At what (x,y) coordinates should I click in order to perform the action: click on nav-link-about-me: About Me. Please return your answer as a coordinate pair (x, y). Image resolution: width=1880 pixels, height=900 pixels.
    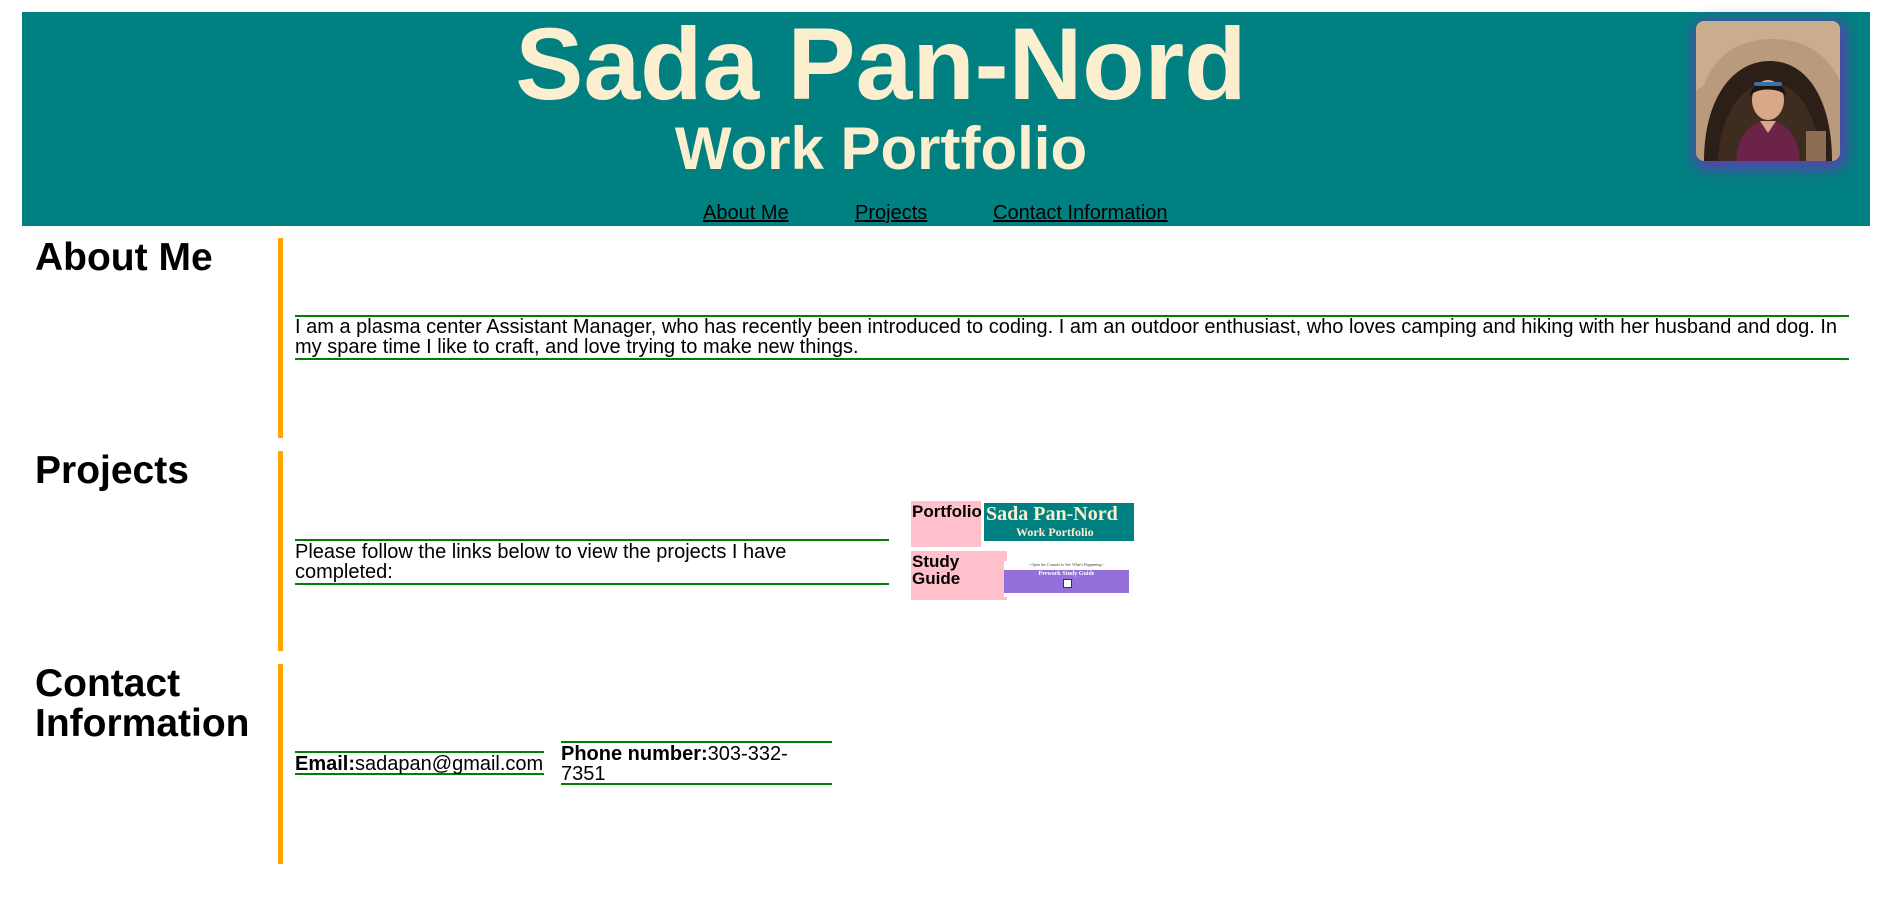
    Looking at the image, I should click on (760, 213).